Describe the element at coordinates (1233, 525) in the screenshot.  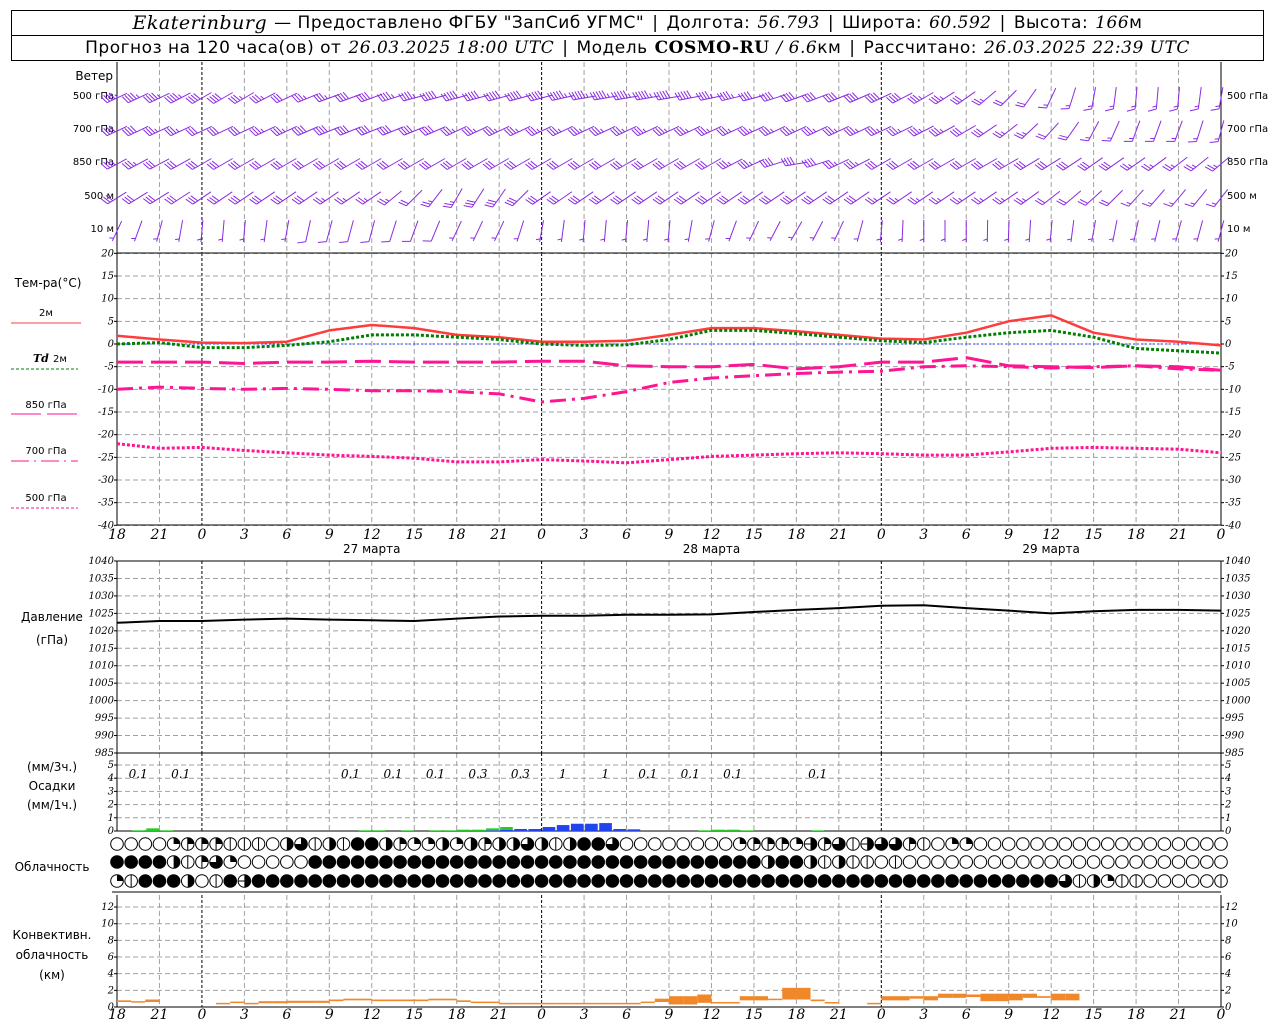
I see `temp-ytick-right: -40` at that location.